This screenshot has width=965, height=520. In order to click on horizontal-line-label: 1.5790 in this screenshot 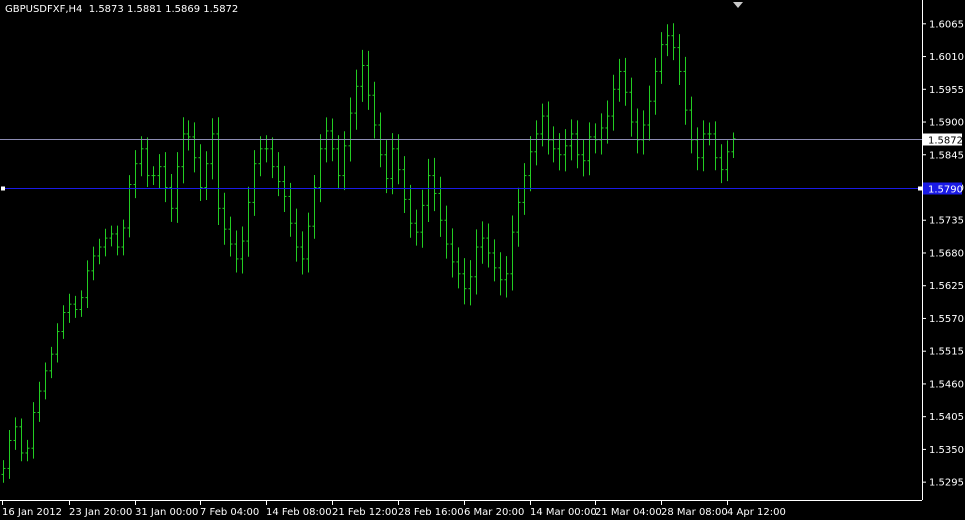, I will do `click(943, 189)`.